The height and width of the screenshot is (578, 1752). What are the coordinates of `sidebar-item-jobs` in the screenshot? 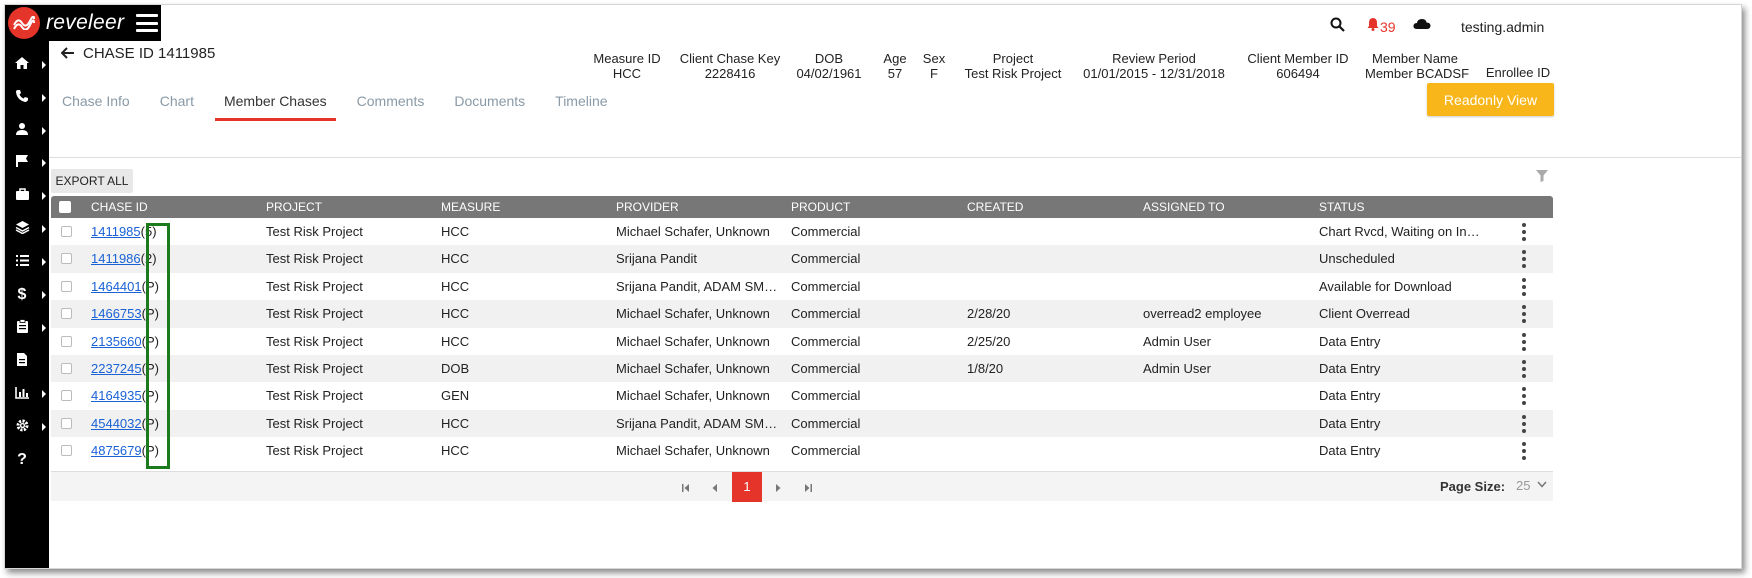 It's located at (27, 196).